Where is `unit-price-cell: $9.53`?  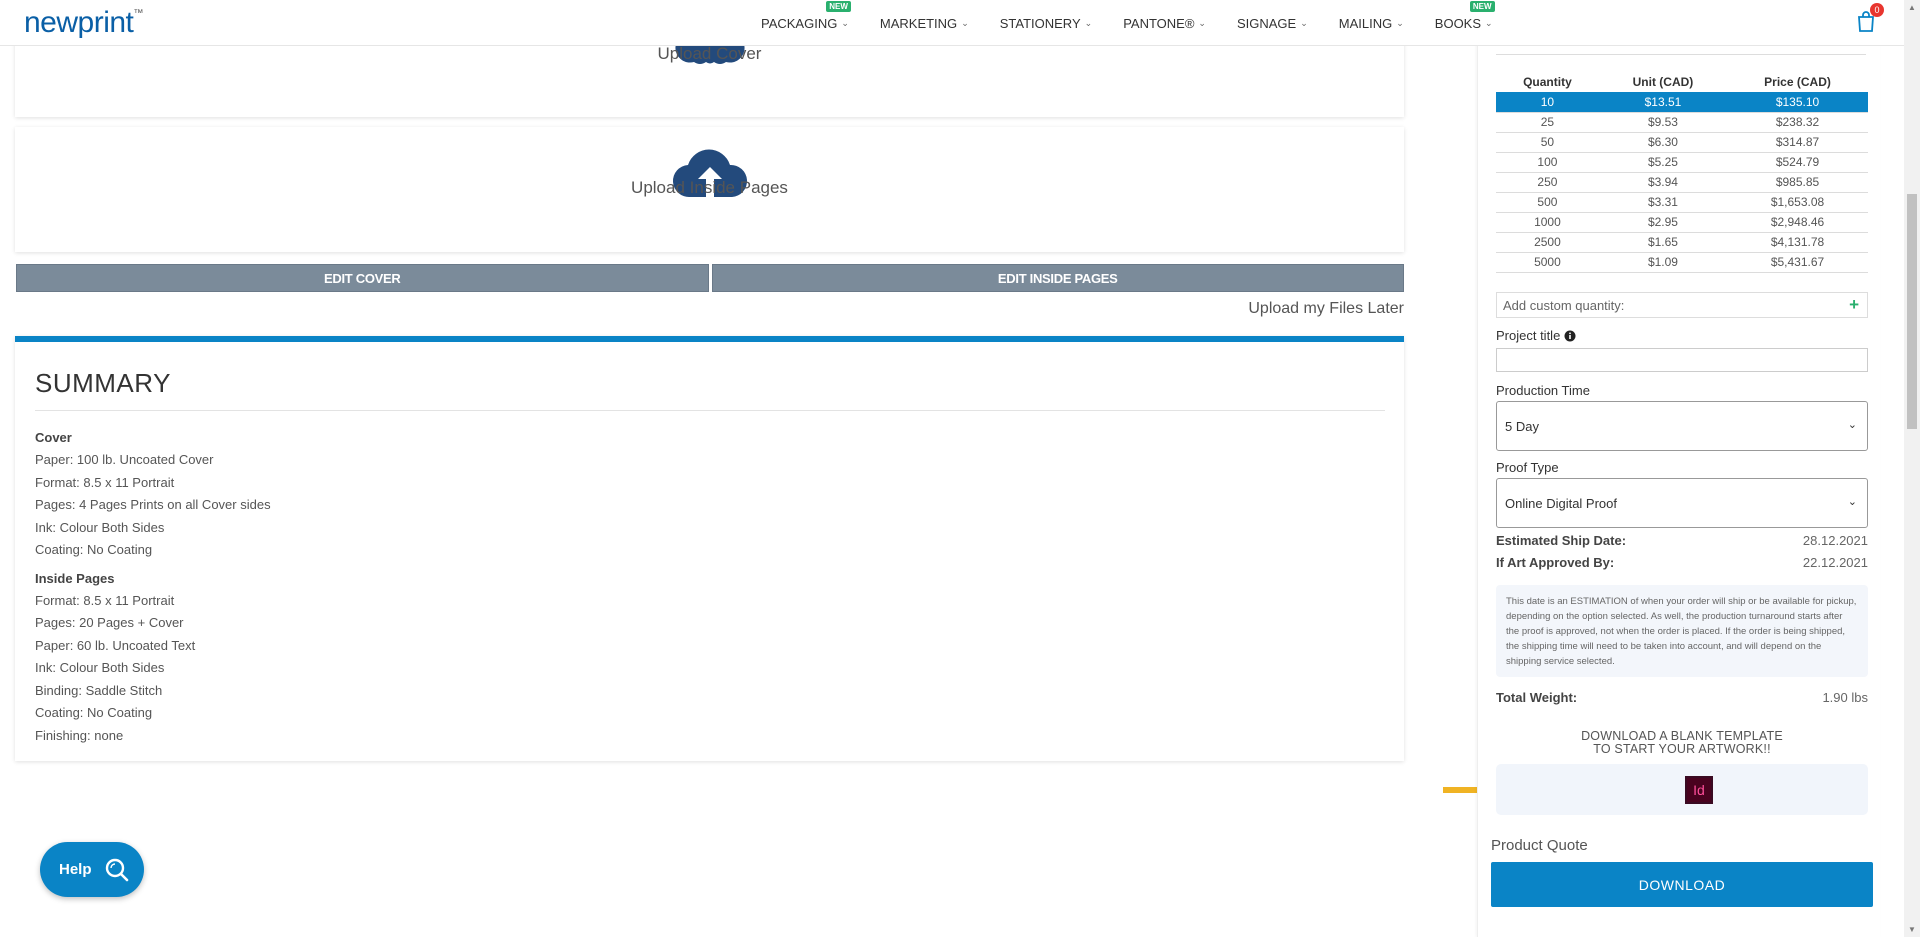 unit-price-cell: $9.53 is located at coordinates (1663, 122).